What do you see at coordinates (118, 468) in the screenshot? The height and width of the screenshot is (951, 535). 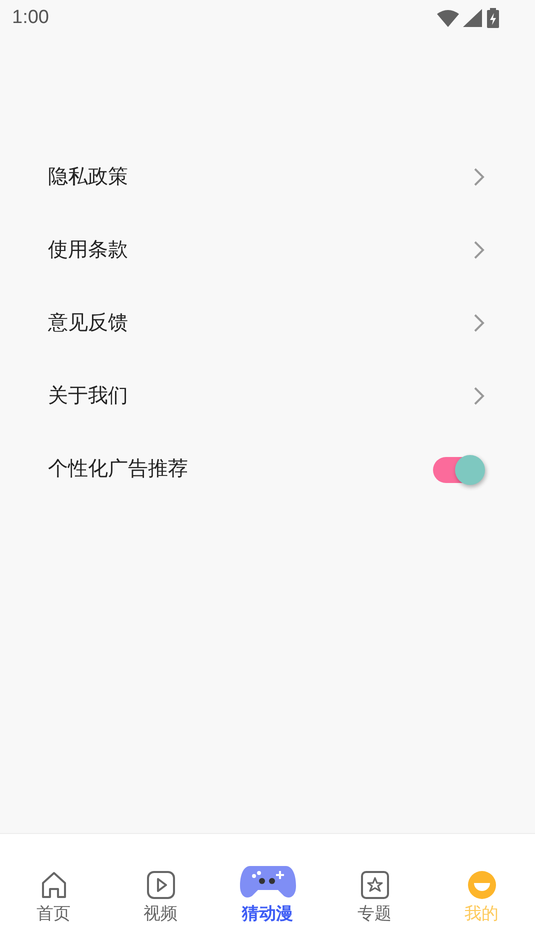 I see `menu-label: 个性化广告推荐` at bounding box center [118, 468].